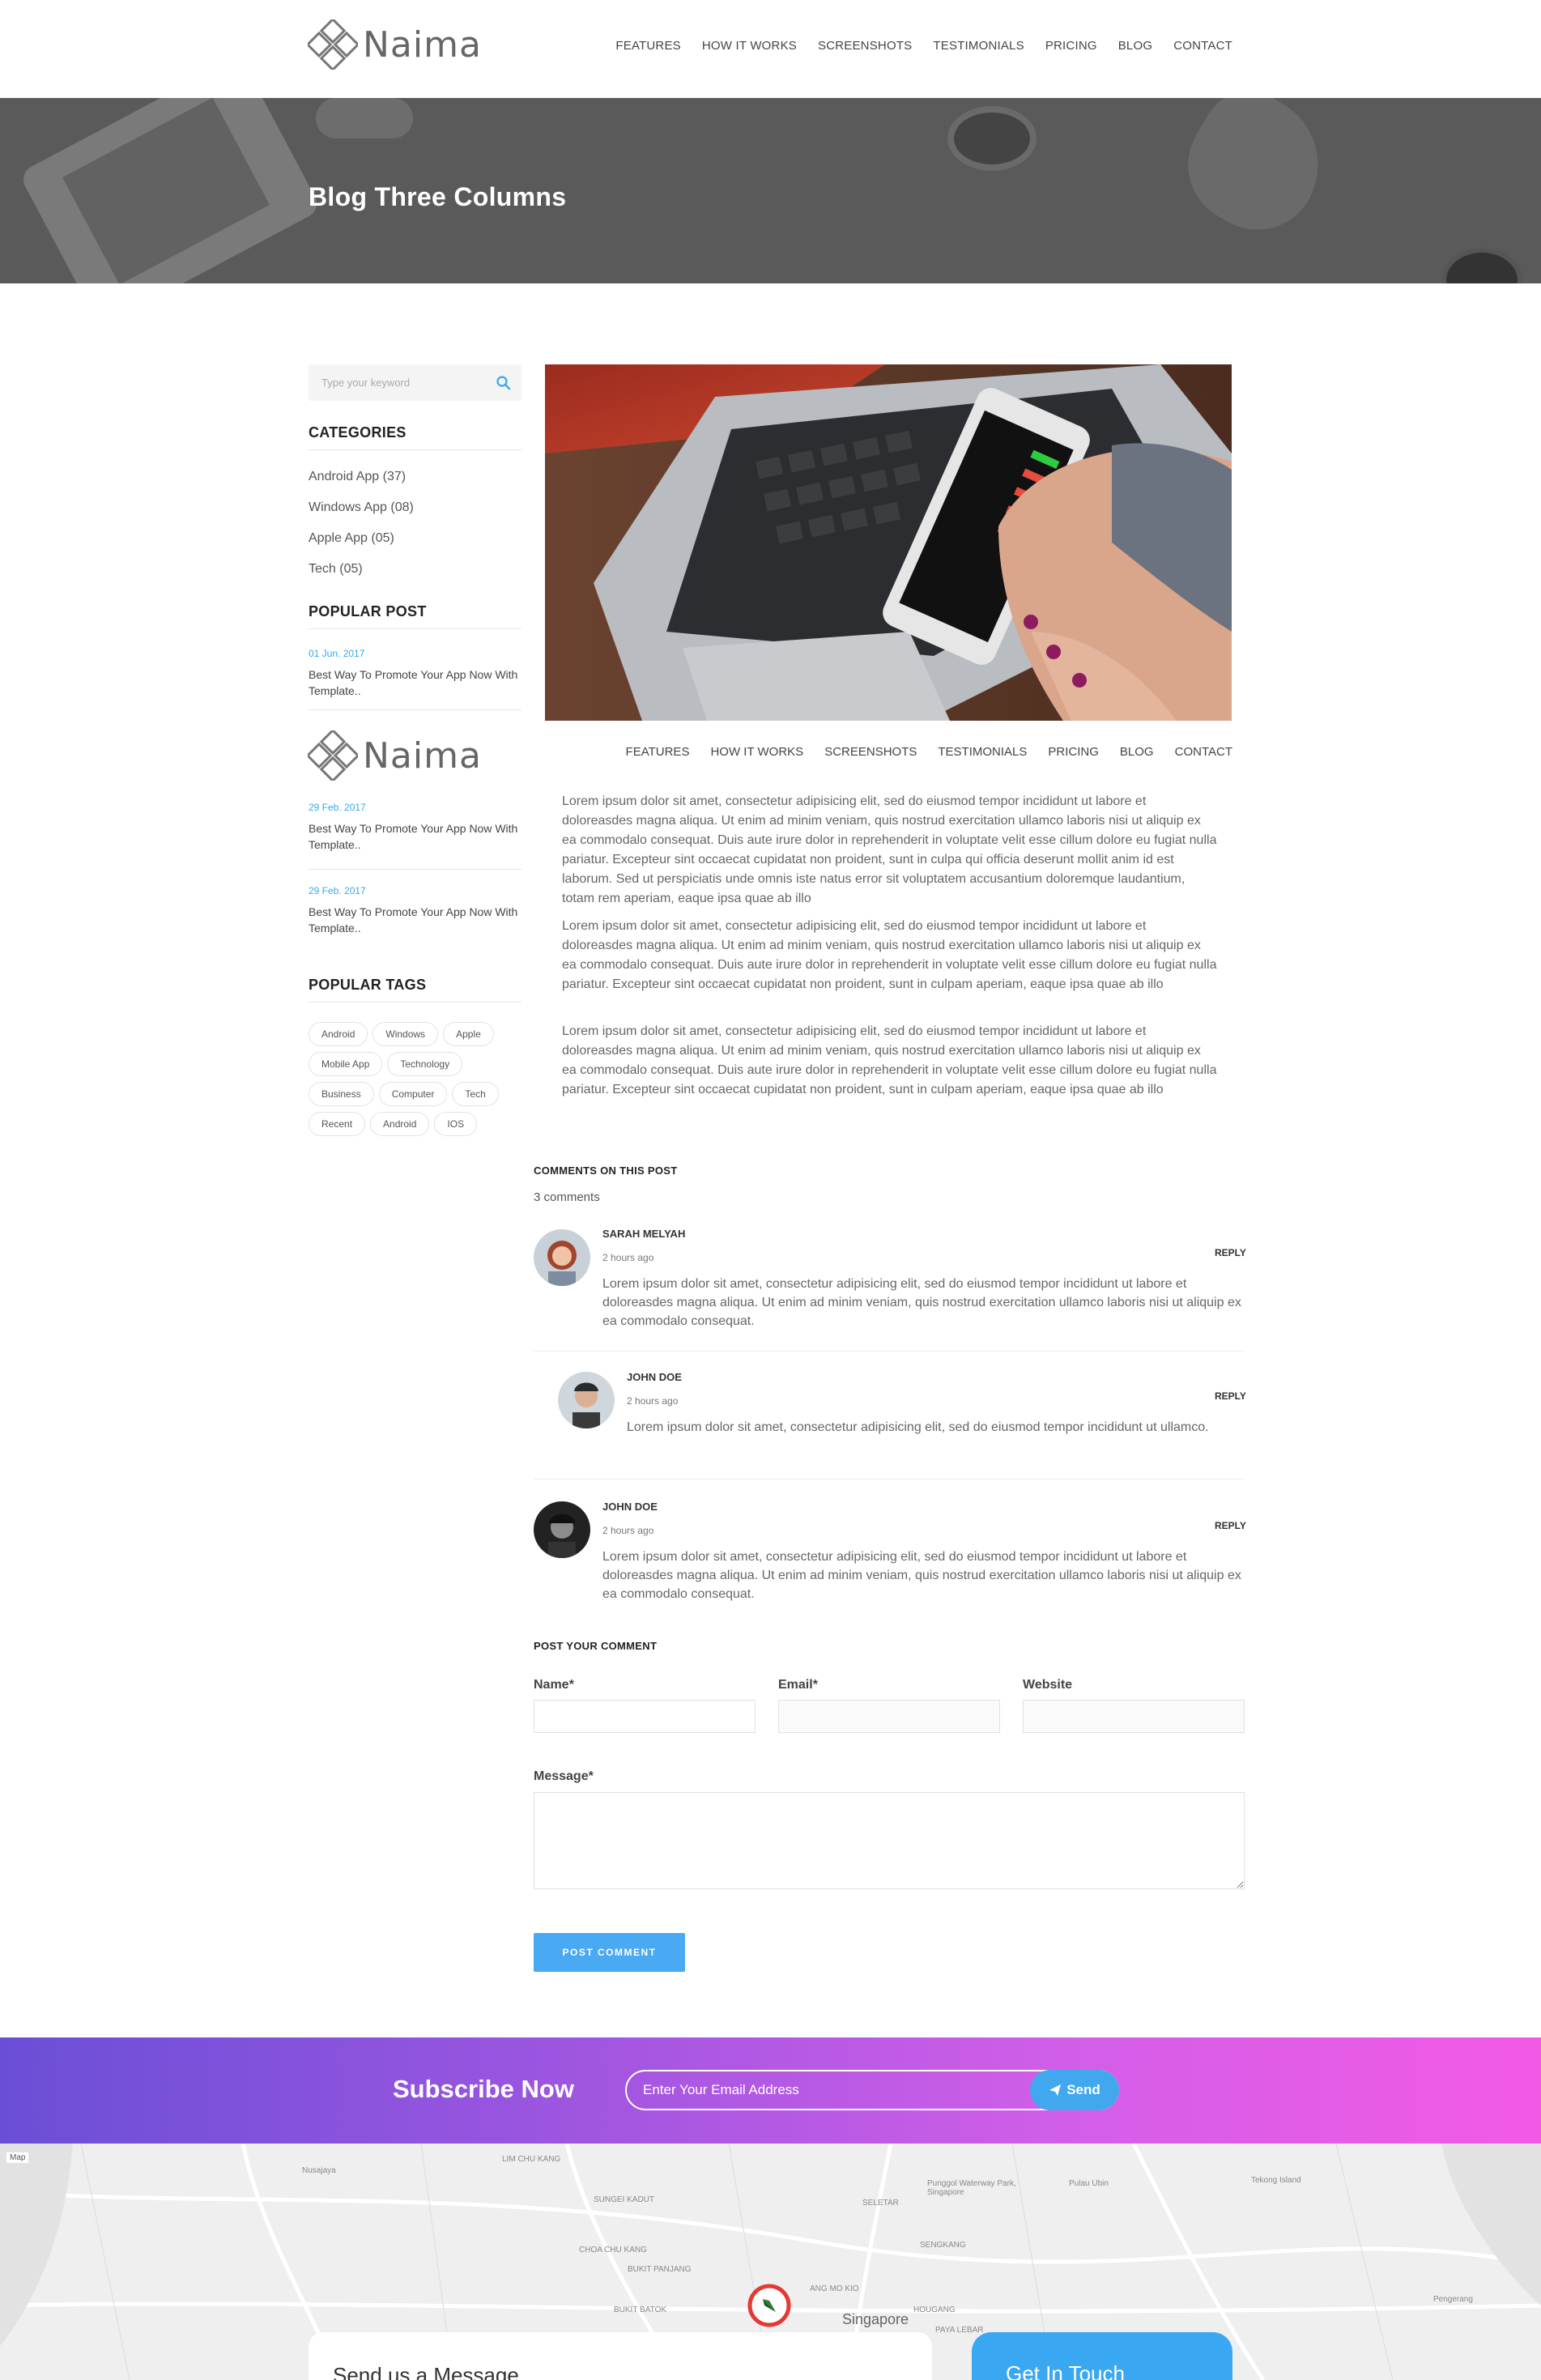  I want to click on map-label: CHOA CHU KANG, so click(613, 2250).